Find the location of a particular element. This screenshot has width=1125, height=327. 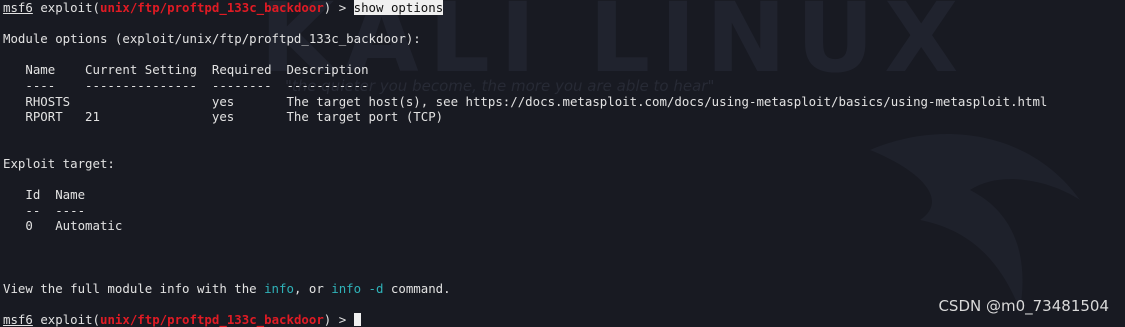

exploit-word-2: exploit is located at coordinates (66, 319).